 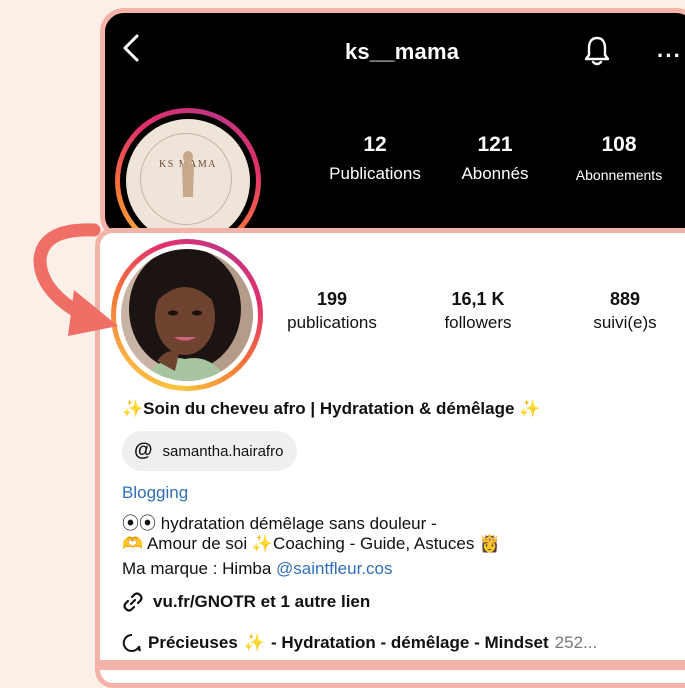 I want to click on profile-photo, so click(x=187, y=315).